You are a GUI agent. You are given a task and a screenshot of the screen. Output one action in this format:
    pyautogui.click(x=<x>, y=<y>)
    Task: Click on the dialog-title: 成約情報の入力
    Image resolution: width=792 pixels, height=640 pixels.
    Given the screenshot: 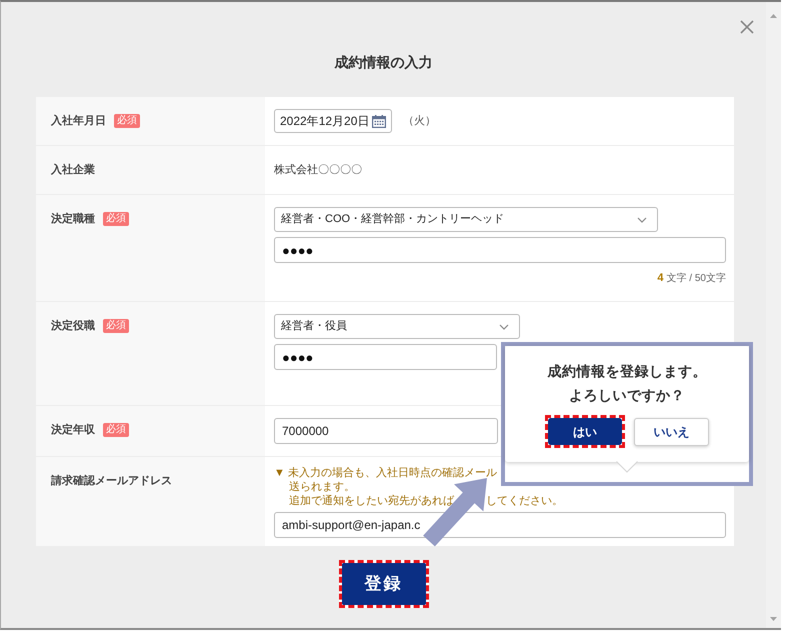 What is the action you would take?
    pyautogui.click(x=383, y=62)
    